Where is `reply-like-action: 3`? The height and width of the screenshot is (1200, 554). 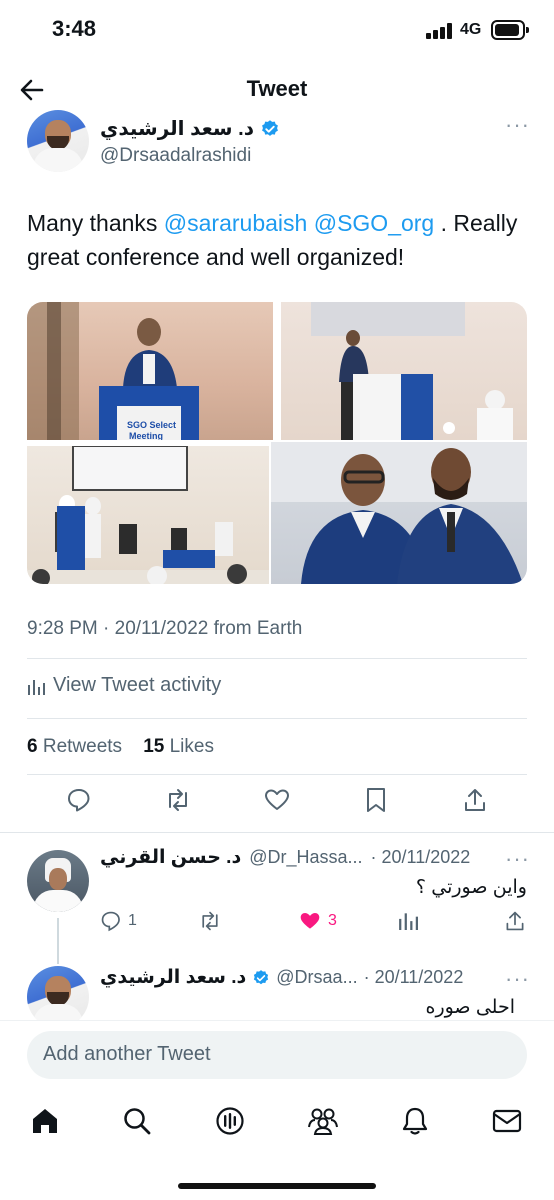 reply-like-action: 3 is located at coordinates (317, 921).